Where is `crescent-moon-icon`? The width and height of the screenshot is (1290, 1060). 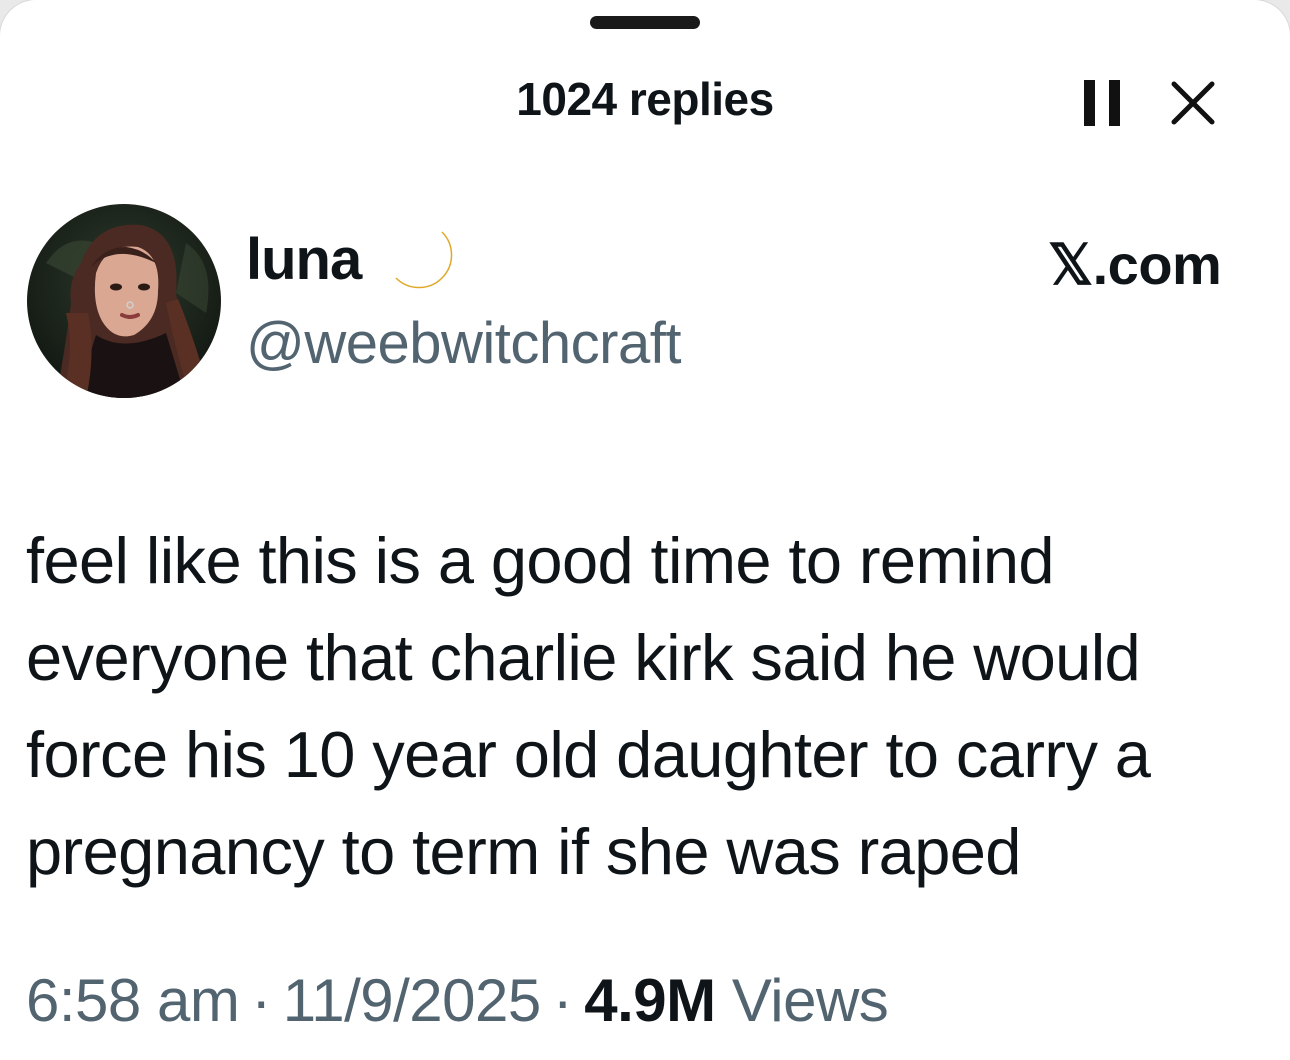 crescent-moon-icon is located at coordinates (424, 260).